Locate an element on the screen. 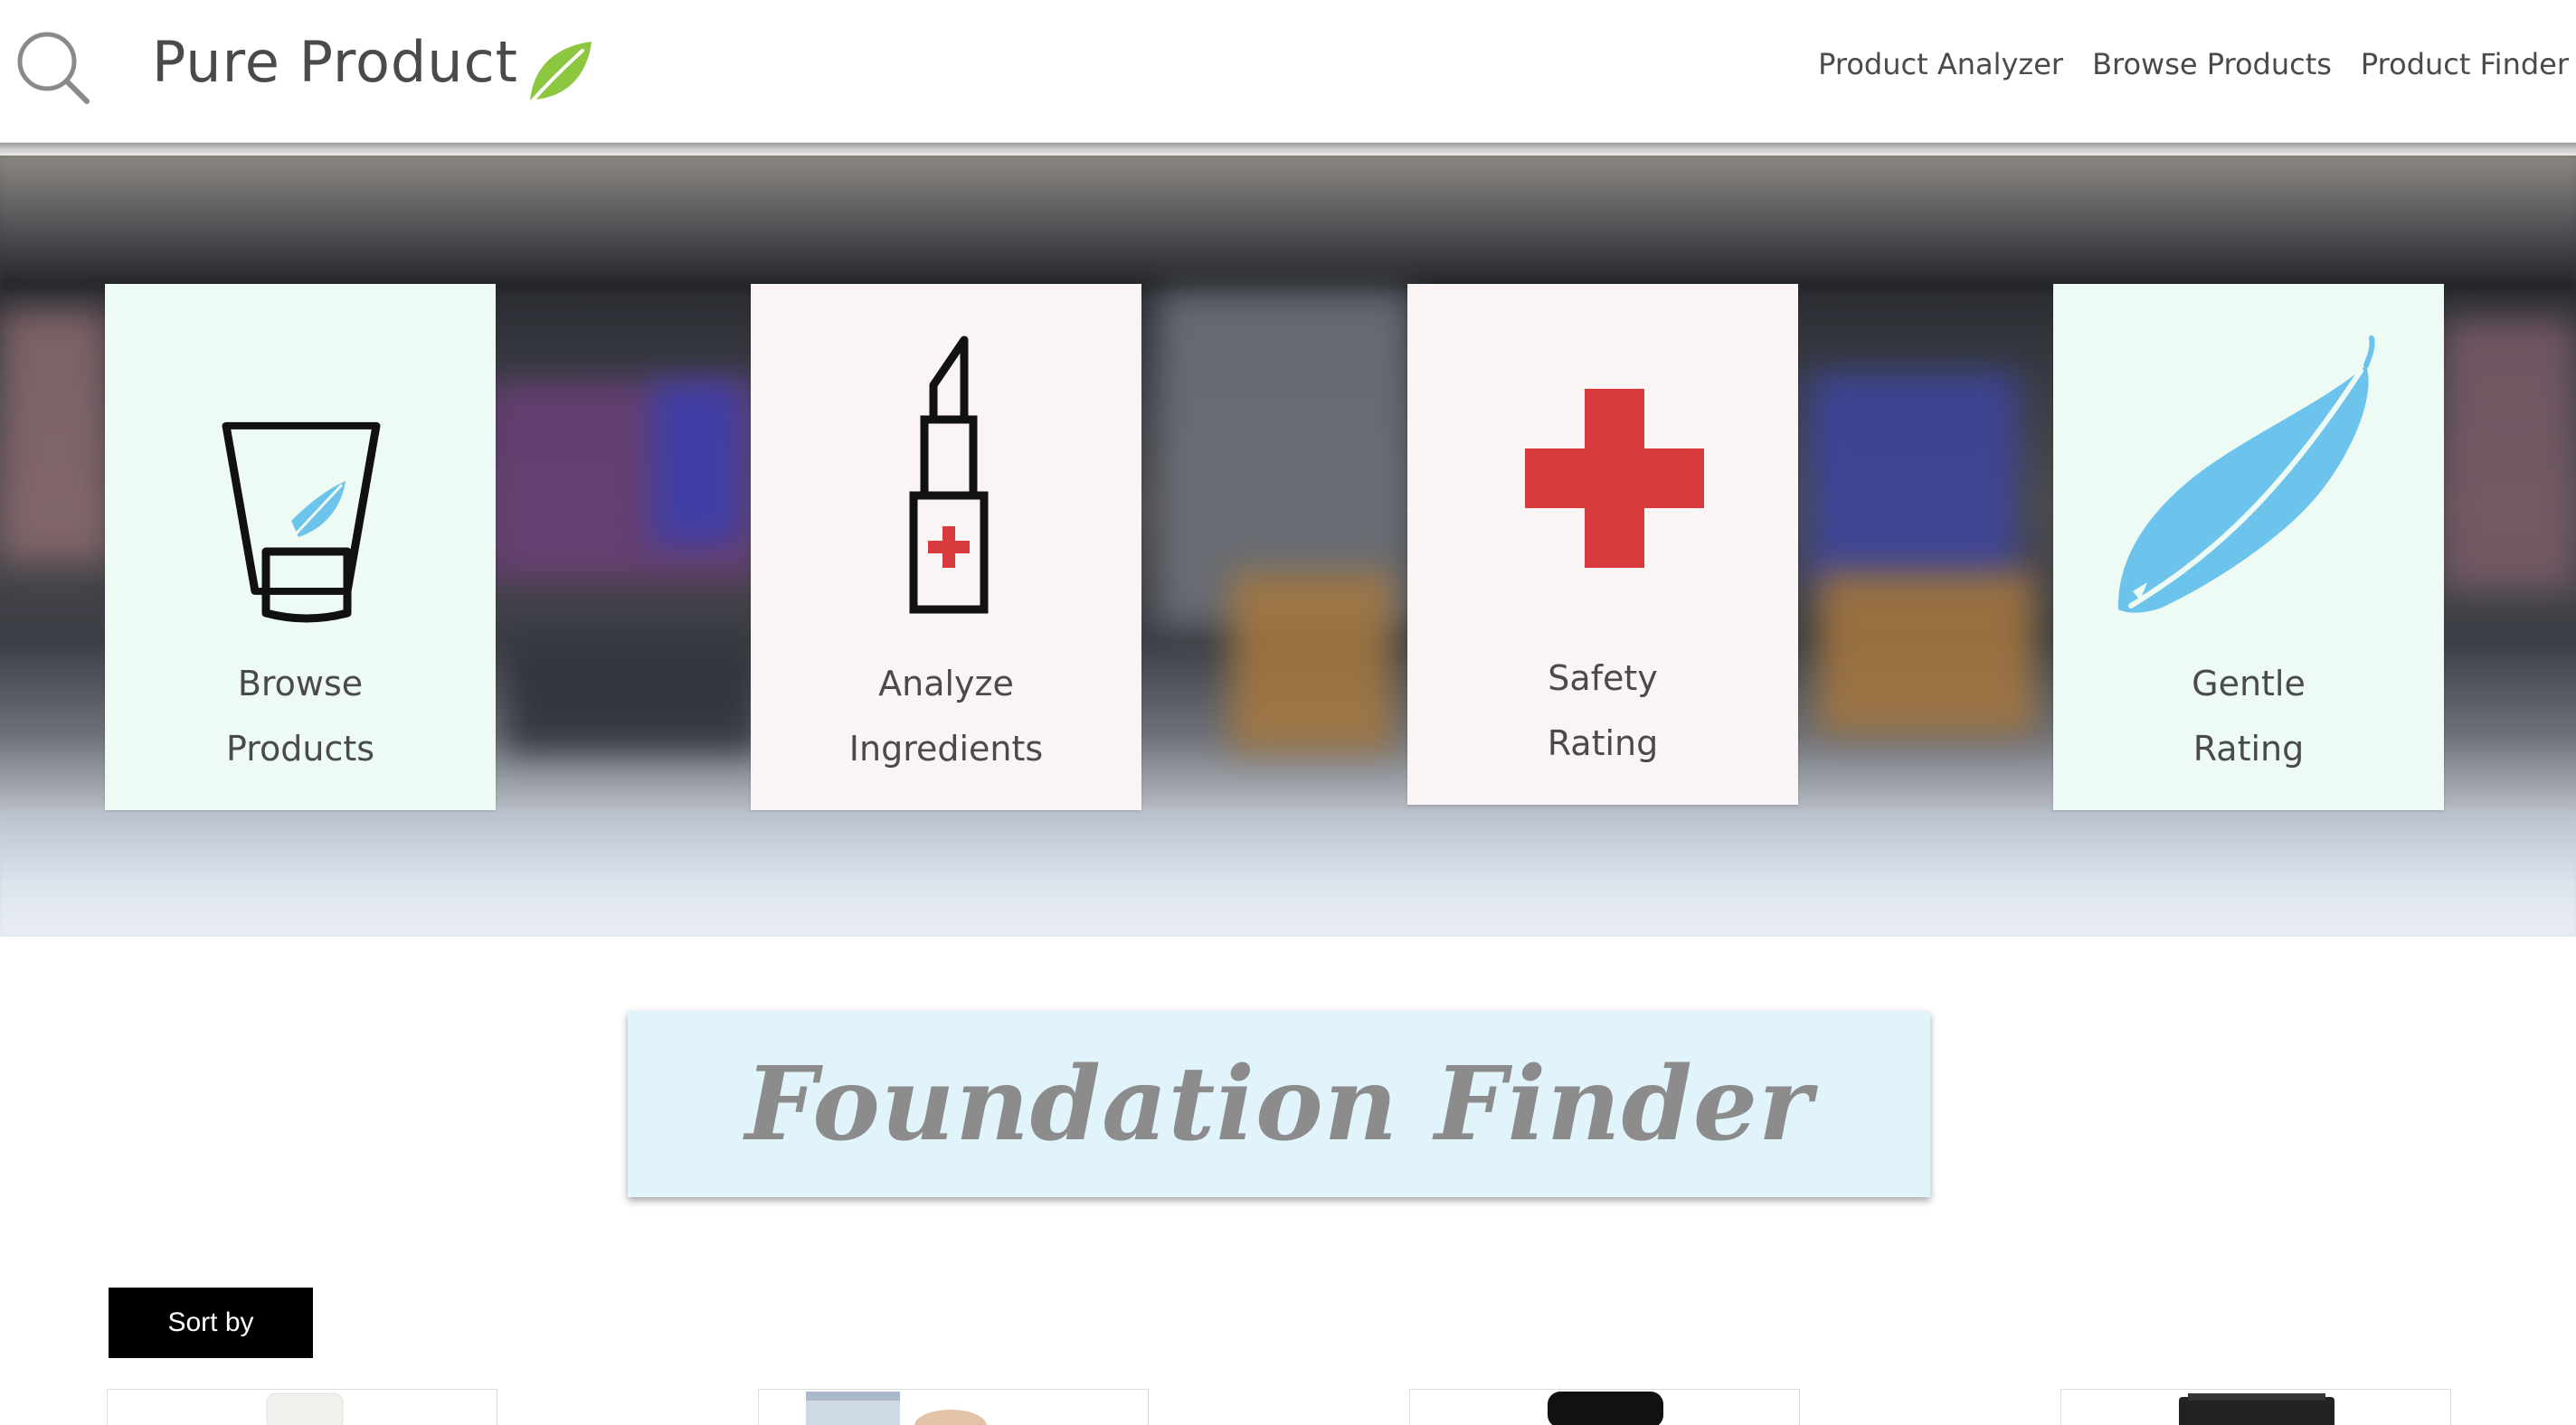  lipstick-with-cross-icon is located at coordinates (949, 474).